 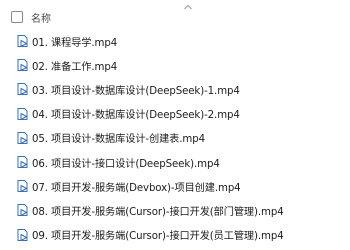 What do you see at coordinates (41, 17) in the screenshot?
I see `column-header-name: 名称` at bounding box center [41, 17].